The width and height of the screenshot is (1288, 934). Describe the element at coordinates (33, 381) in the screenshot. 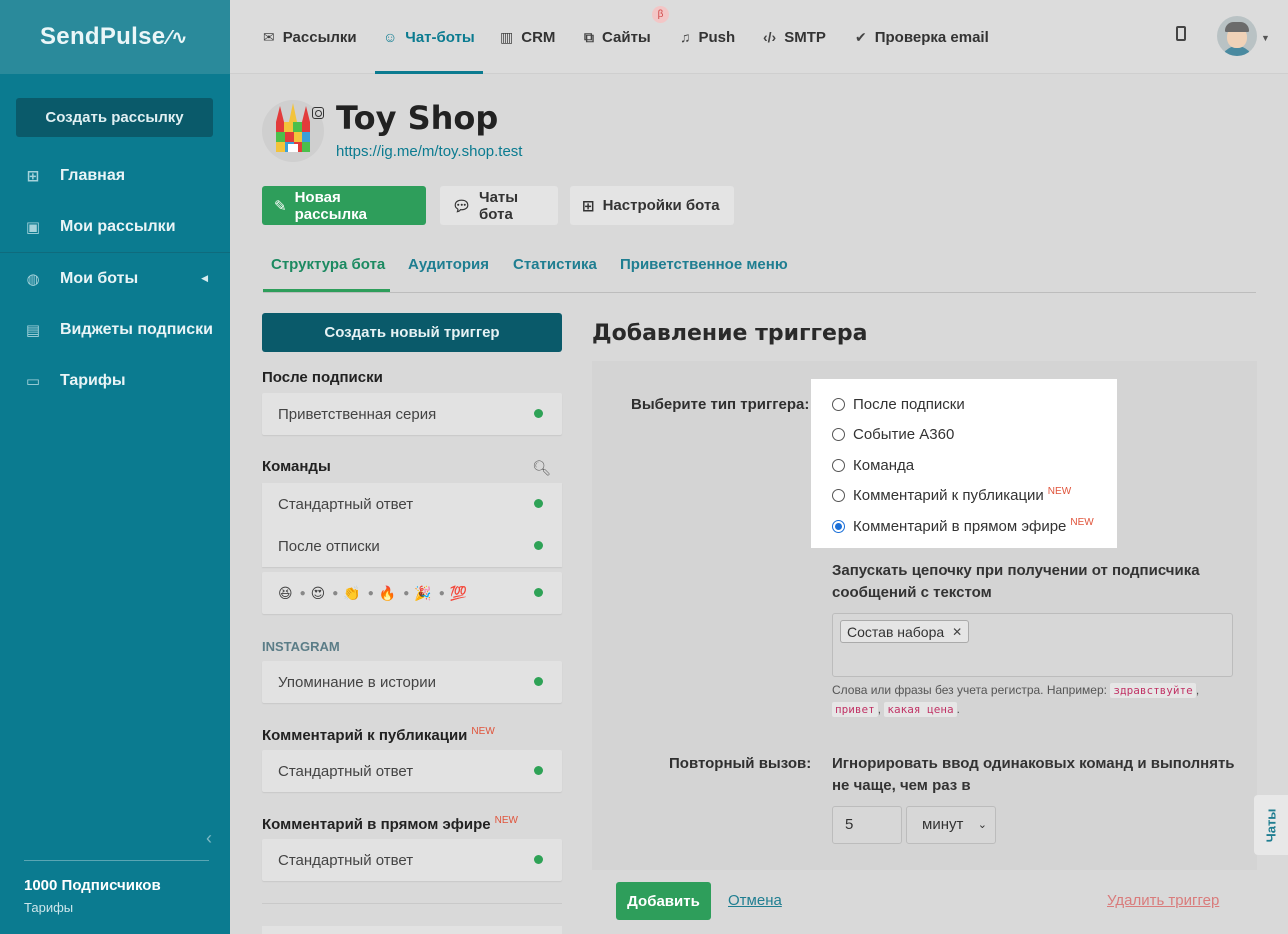

I see `wallet-icon: ▭` at that location.